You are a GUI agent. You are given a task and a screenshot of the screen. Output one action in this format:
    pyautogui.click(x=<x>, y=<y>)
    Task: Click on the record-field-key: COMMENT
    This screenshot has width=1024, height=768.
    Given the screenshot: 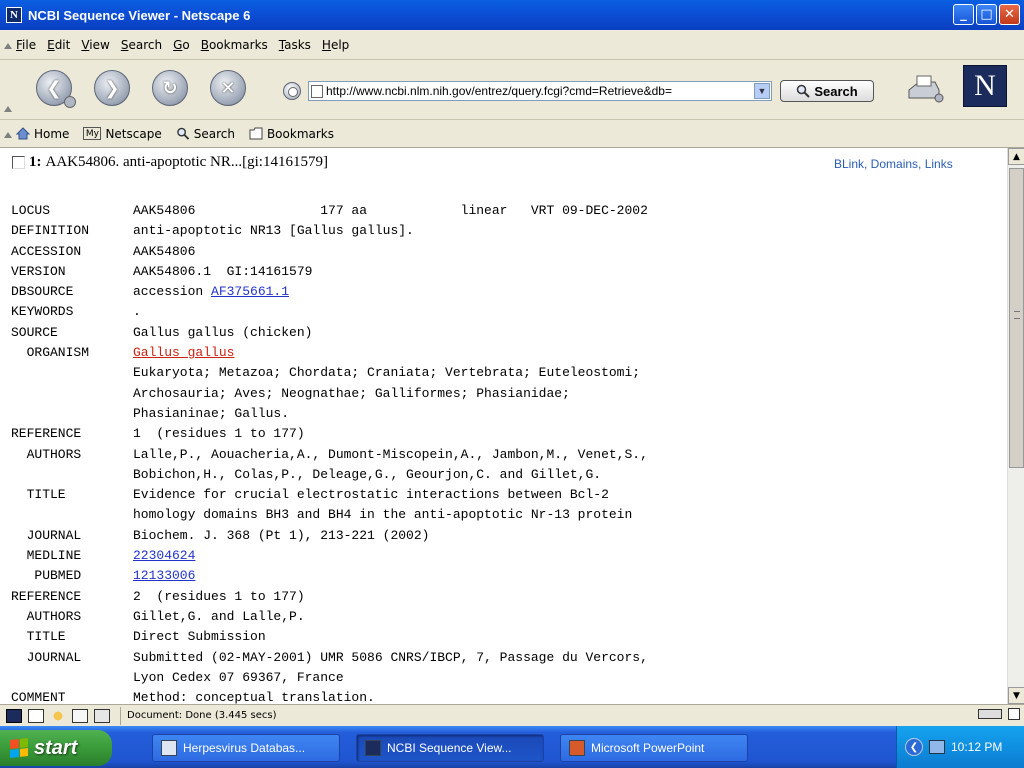 What is the action you would take?
    pyautogui.click(x=38, y=697)
    